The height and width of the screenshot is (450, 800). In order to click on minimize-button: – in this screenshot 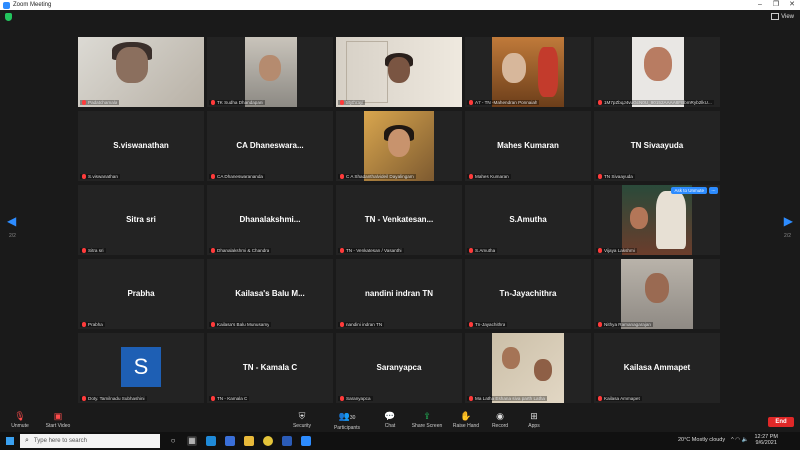, I will do `click(760, 5)`.